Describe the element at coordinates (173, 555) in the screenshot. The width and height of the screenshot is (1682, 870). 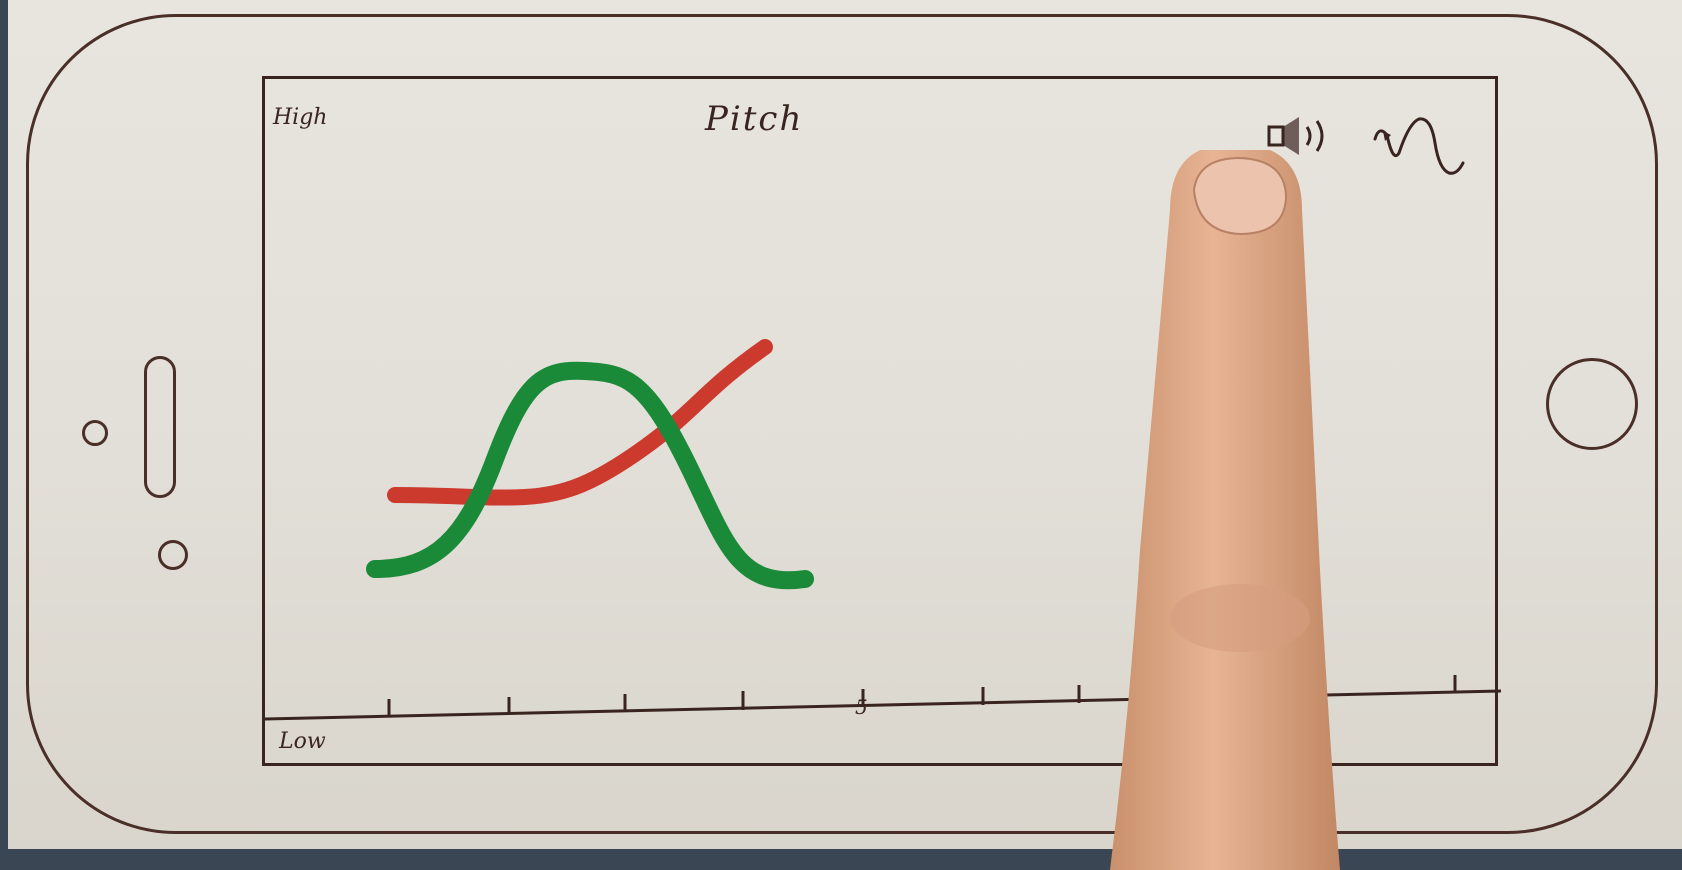
I see `mic-dot` at that location.